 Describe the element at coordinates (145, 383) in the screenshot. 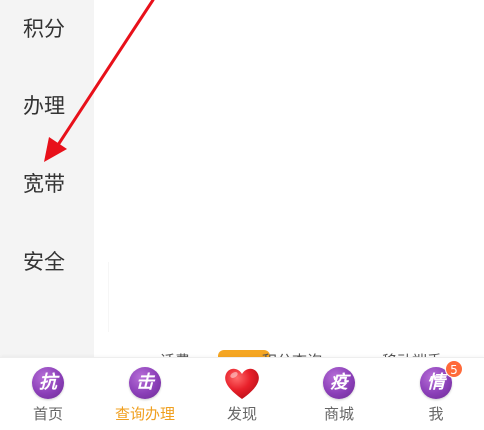

I see `query-icon: 击` at that location.